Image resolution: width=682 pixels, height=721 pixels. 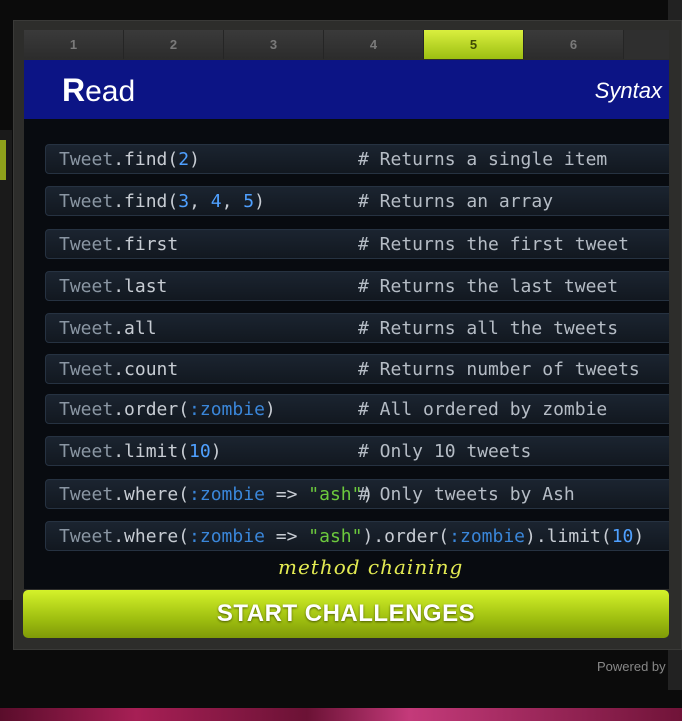 I want to click on code-snippet: Tweet.first, so click(x=118, y=244).